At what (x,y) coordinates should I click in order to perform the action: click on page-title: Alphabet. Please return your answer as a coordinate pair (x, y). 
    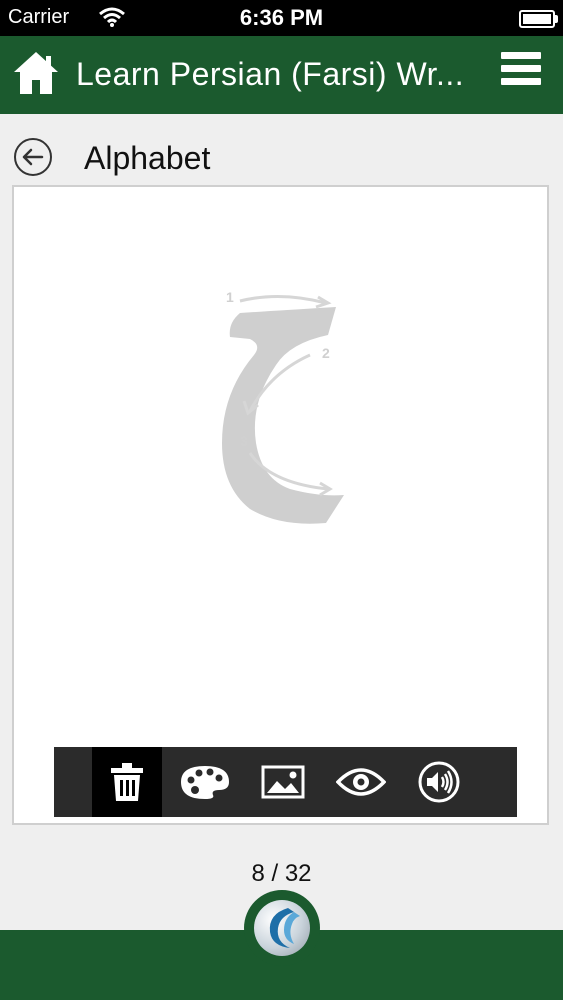
    Looking at the image, I should click on (147, 158).